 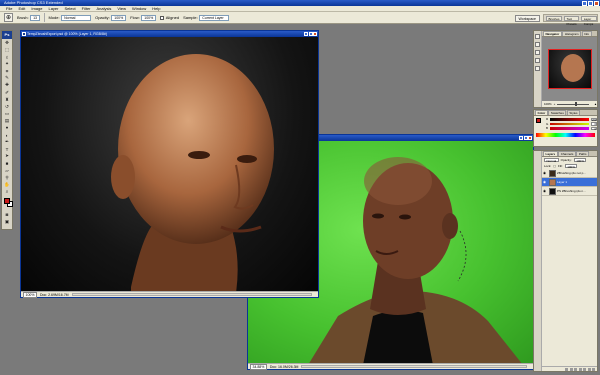 What do you see at coordinates (575, 369) in the screenshot?
I see `layer-mask-icon` at bounding box center [575, 369].